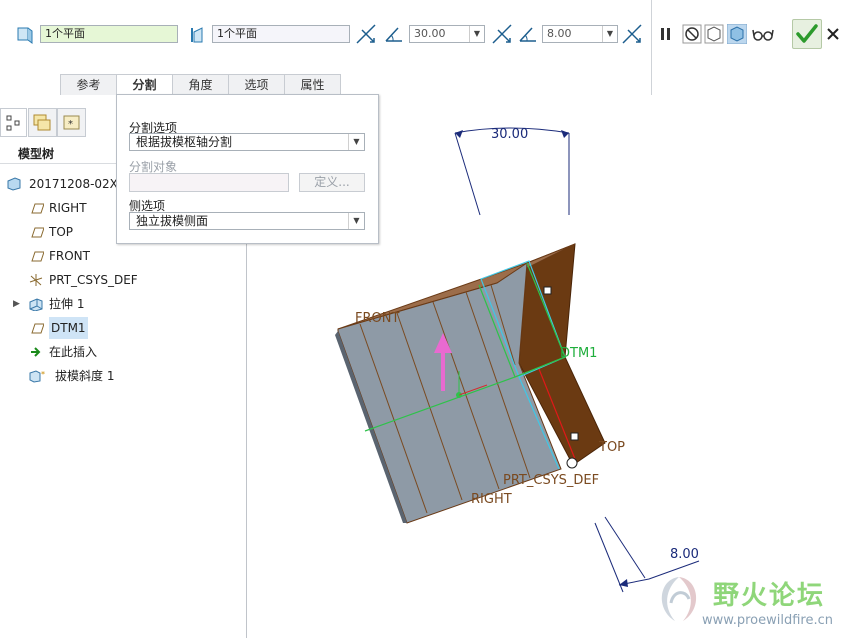 This screenshot has height=638, width=857. Describe the element at coordinates (366, 34) in the screenshot. I see `flip-angle-icon` at that location.